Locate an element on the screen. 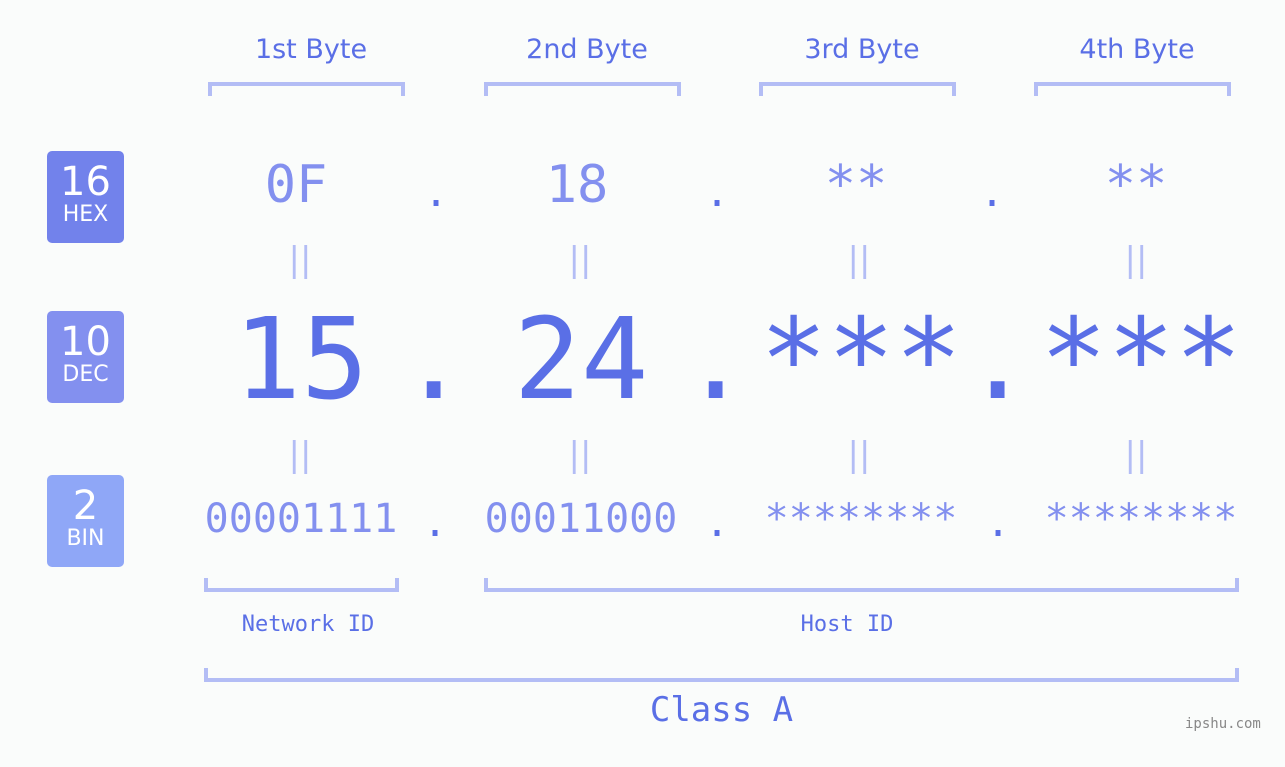 Image resolution: width=1285 pixels, height=767 pixels. dec-byte-4: *** is located at coordinates (1141, 360).